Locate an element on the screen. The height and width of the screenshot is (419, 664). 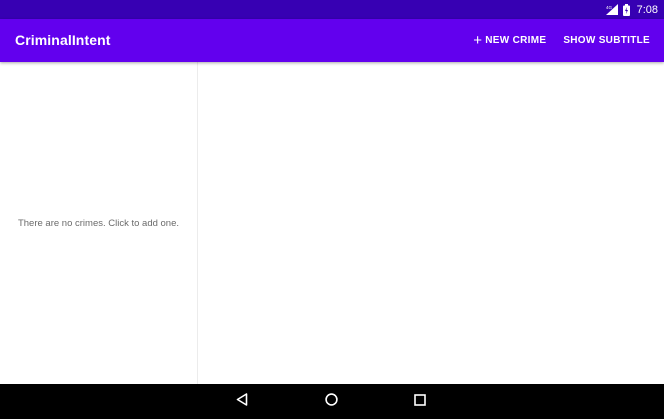
show-subtitle-label: SHOW SUBTITLE is located at coordinates (606, 40).